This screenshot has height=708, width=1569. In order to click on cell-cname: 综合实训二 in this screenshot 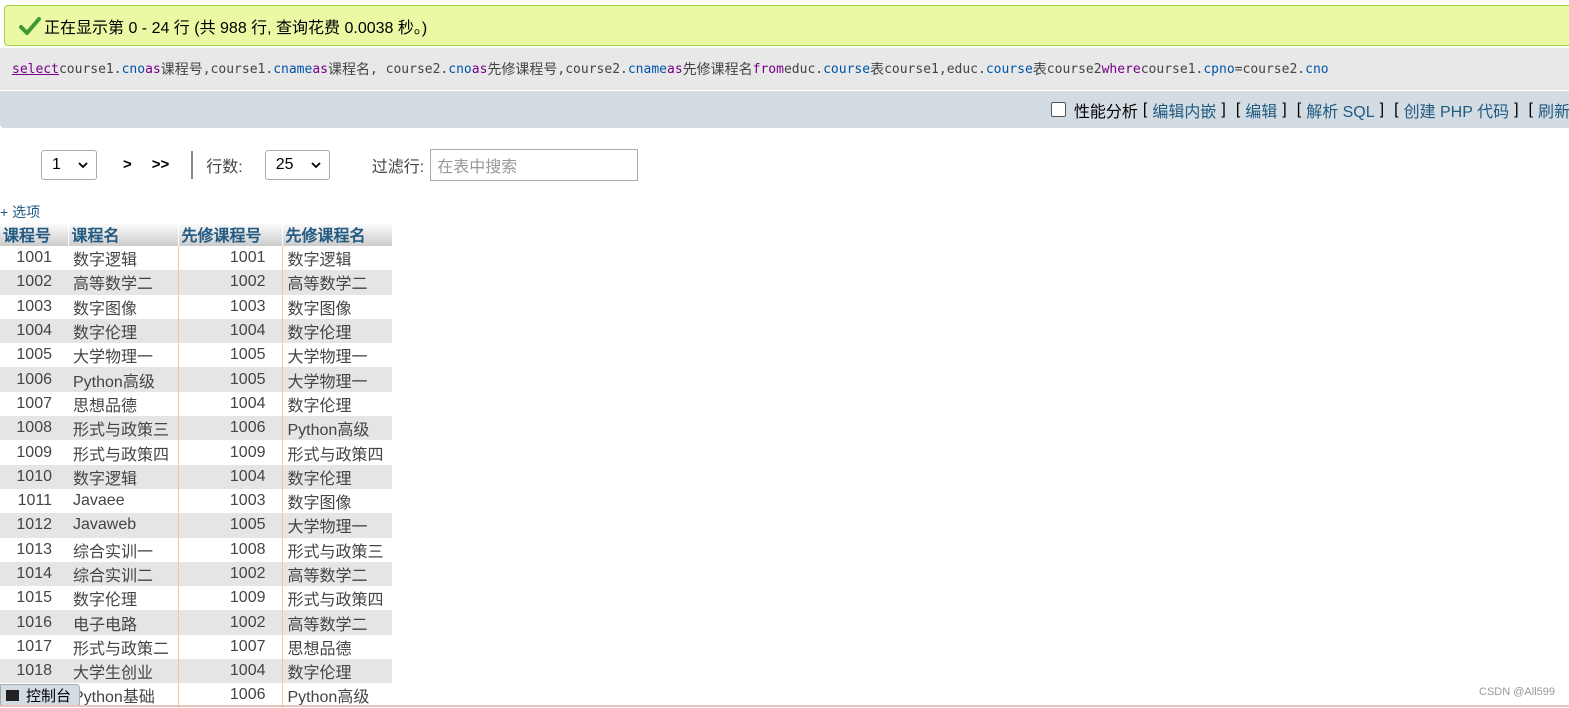, I will do `click(123, 574)`.